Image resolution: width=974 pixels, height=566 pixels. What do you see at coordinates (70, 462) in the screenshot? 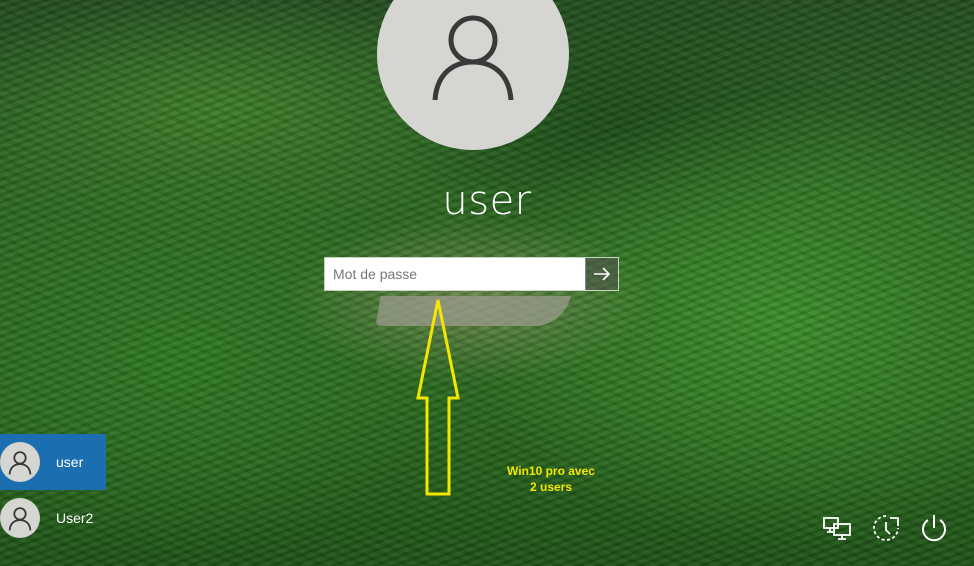
I see `user-list-label: user` at bounding box center [70, 462].